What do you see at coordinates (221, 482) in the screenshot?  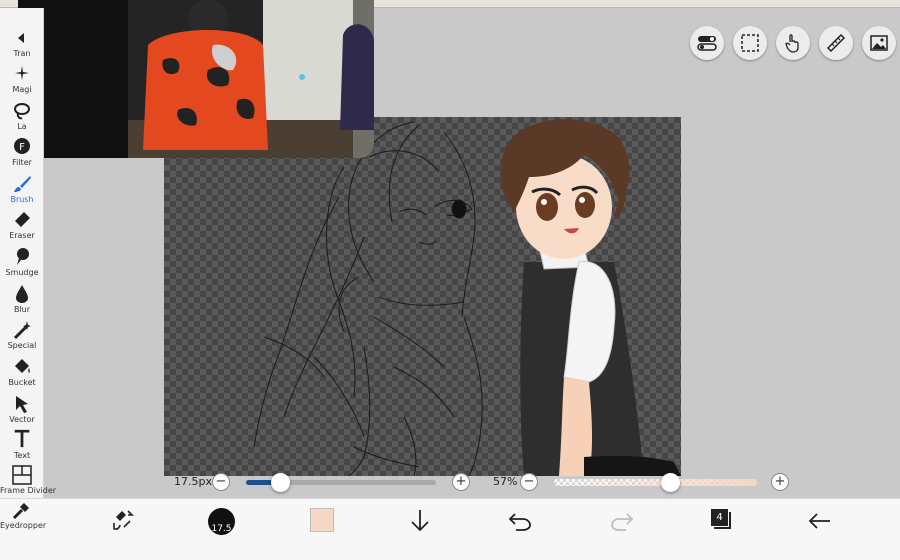 I see `brush-size-minus-button: −` at bounding box center [221, 482].